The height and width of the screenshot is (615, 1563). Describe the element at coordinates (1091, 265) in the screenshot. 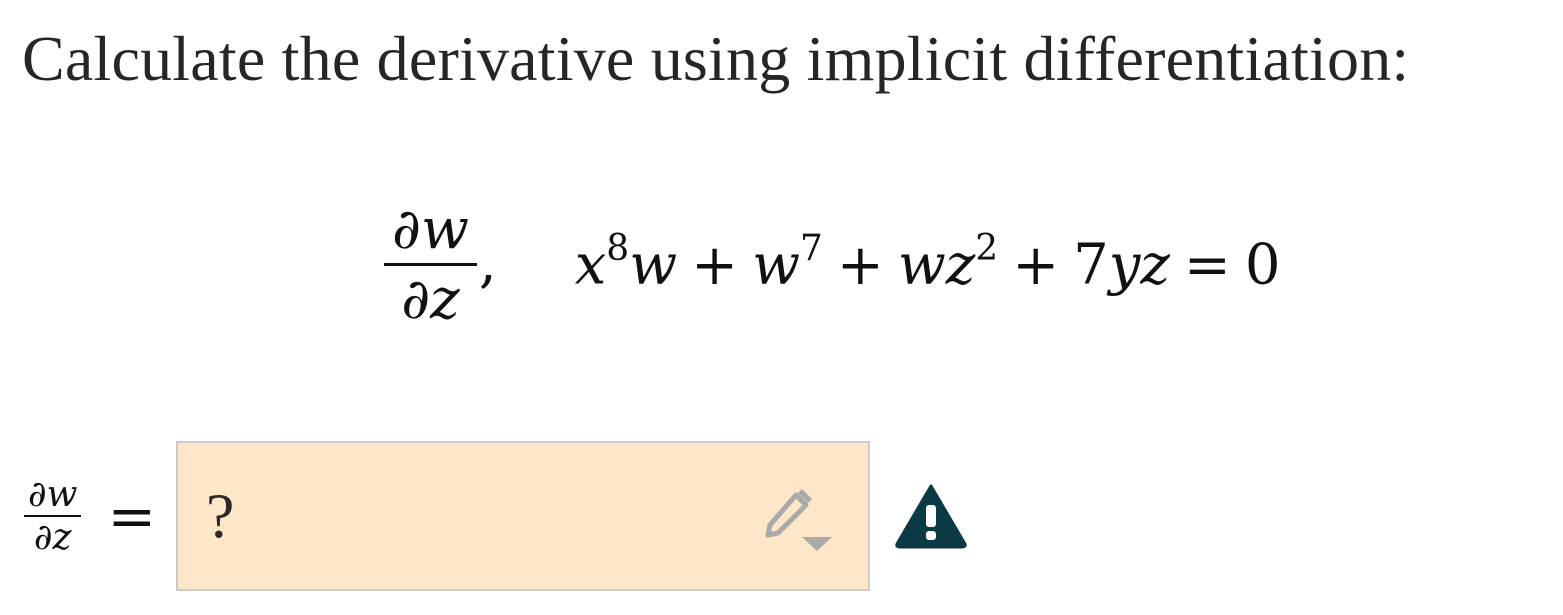

I see `coefficient: 7` at that location.